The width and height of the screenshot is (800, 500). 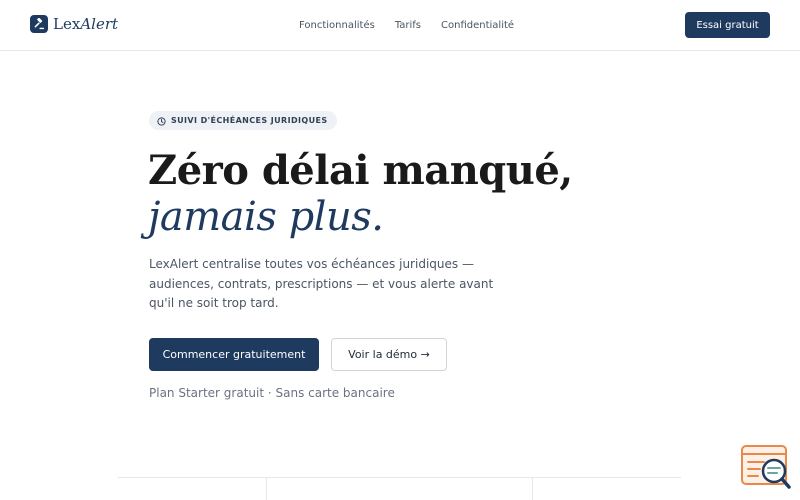 What do you see at coordinates (727, 25) in the screenshot?
I see `free-trial-button: Essai gratuit` at bounding box center [727, 25].